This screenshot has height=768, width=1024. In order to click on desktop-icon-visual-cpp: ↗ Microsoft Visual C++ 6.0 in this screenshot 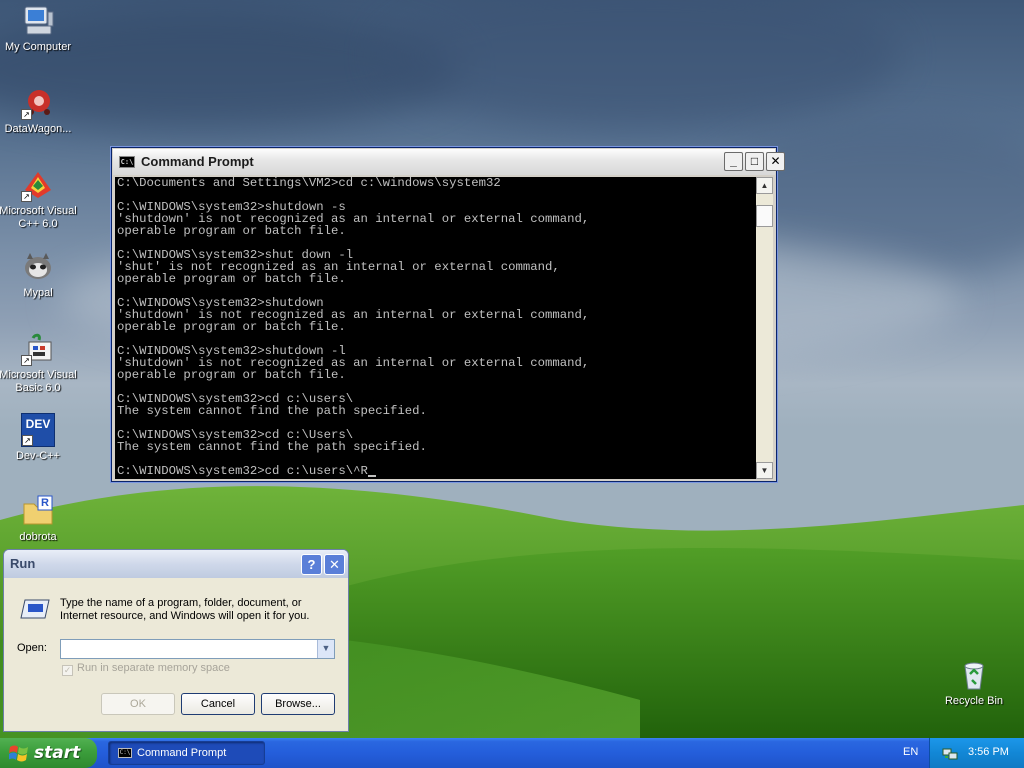, I will do `click(40, 199)`.